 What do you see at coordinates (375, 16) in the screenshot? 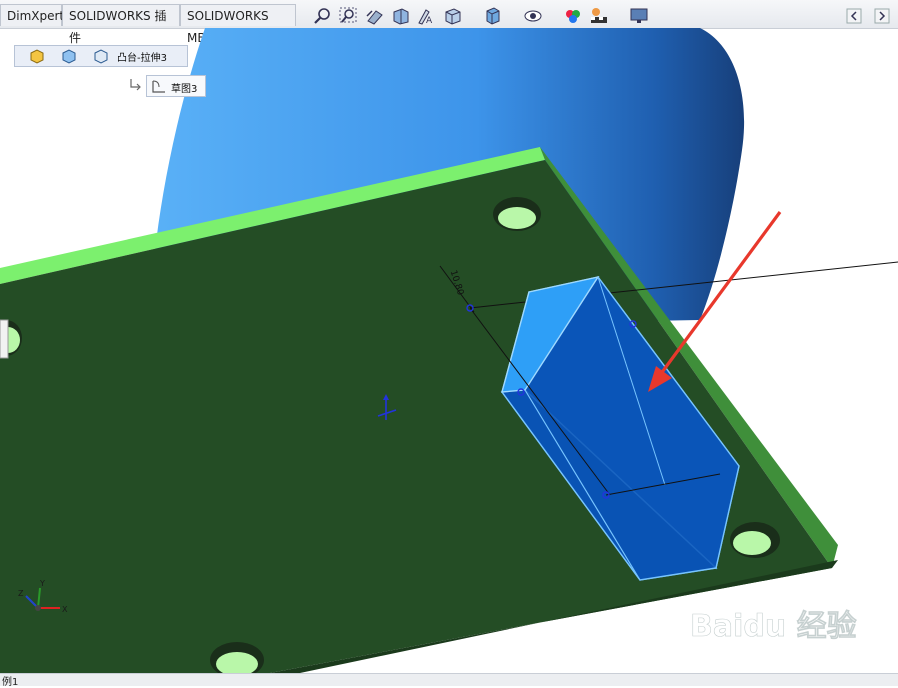
I see `previous-view-icon` at bounding box center [375, 16].